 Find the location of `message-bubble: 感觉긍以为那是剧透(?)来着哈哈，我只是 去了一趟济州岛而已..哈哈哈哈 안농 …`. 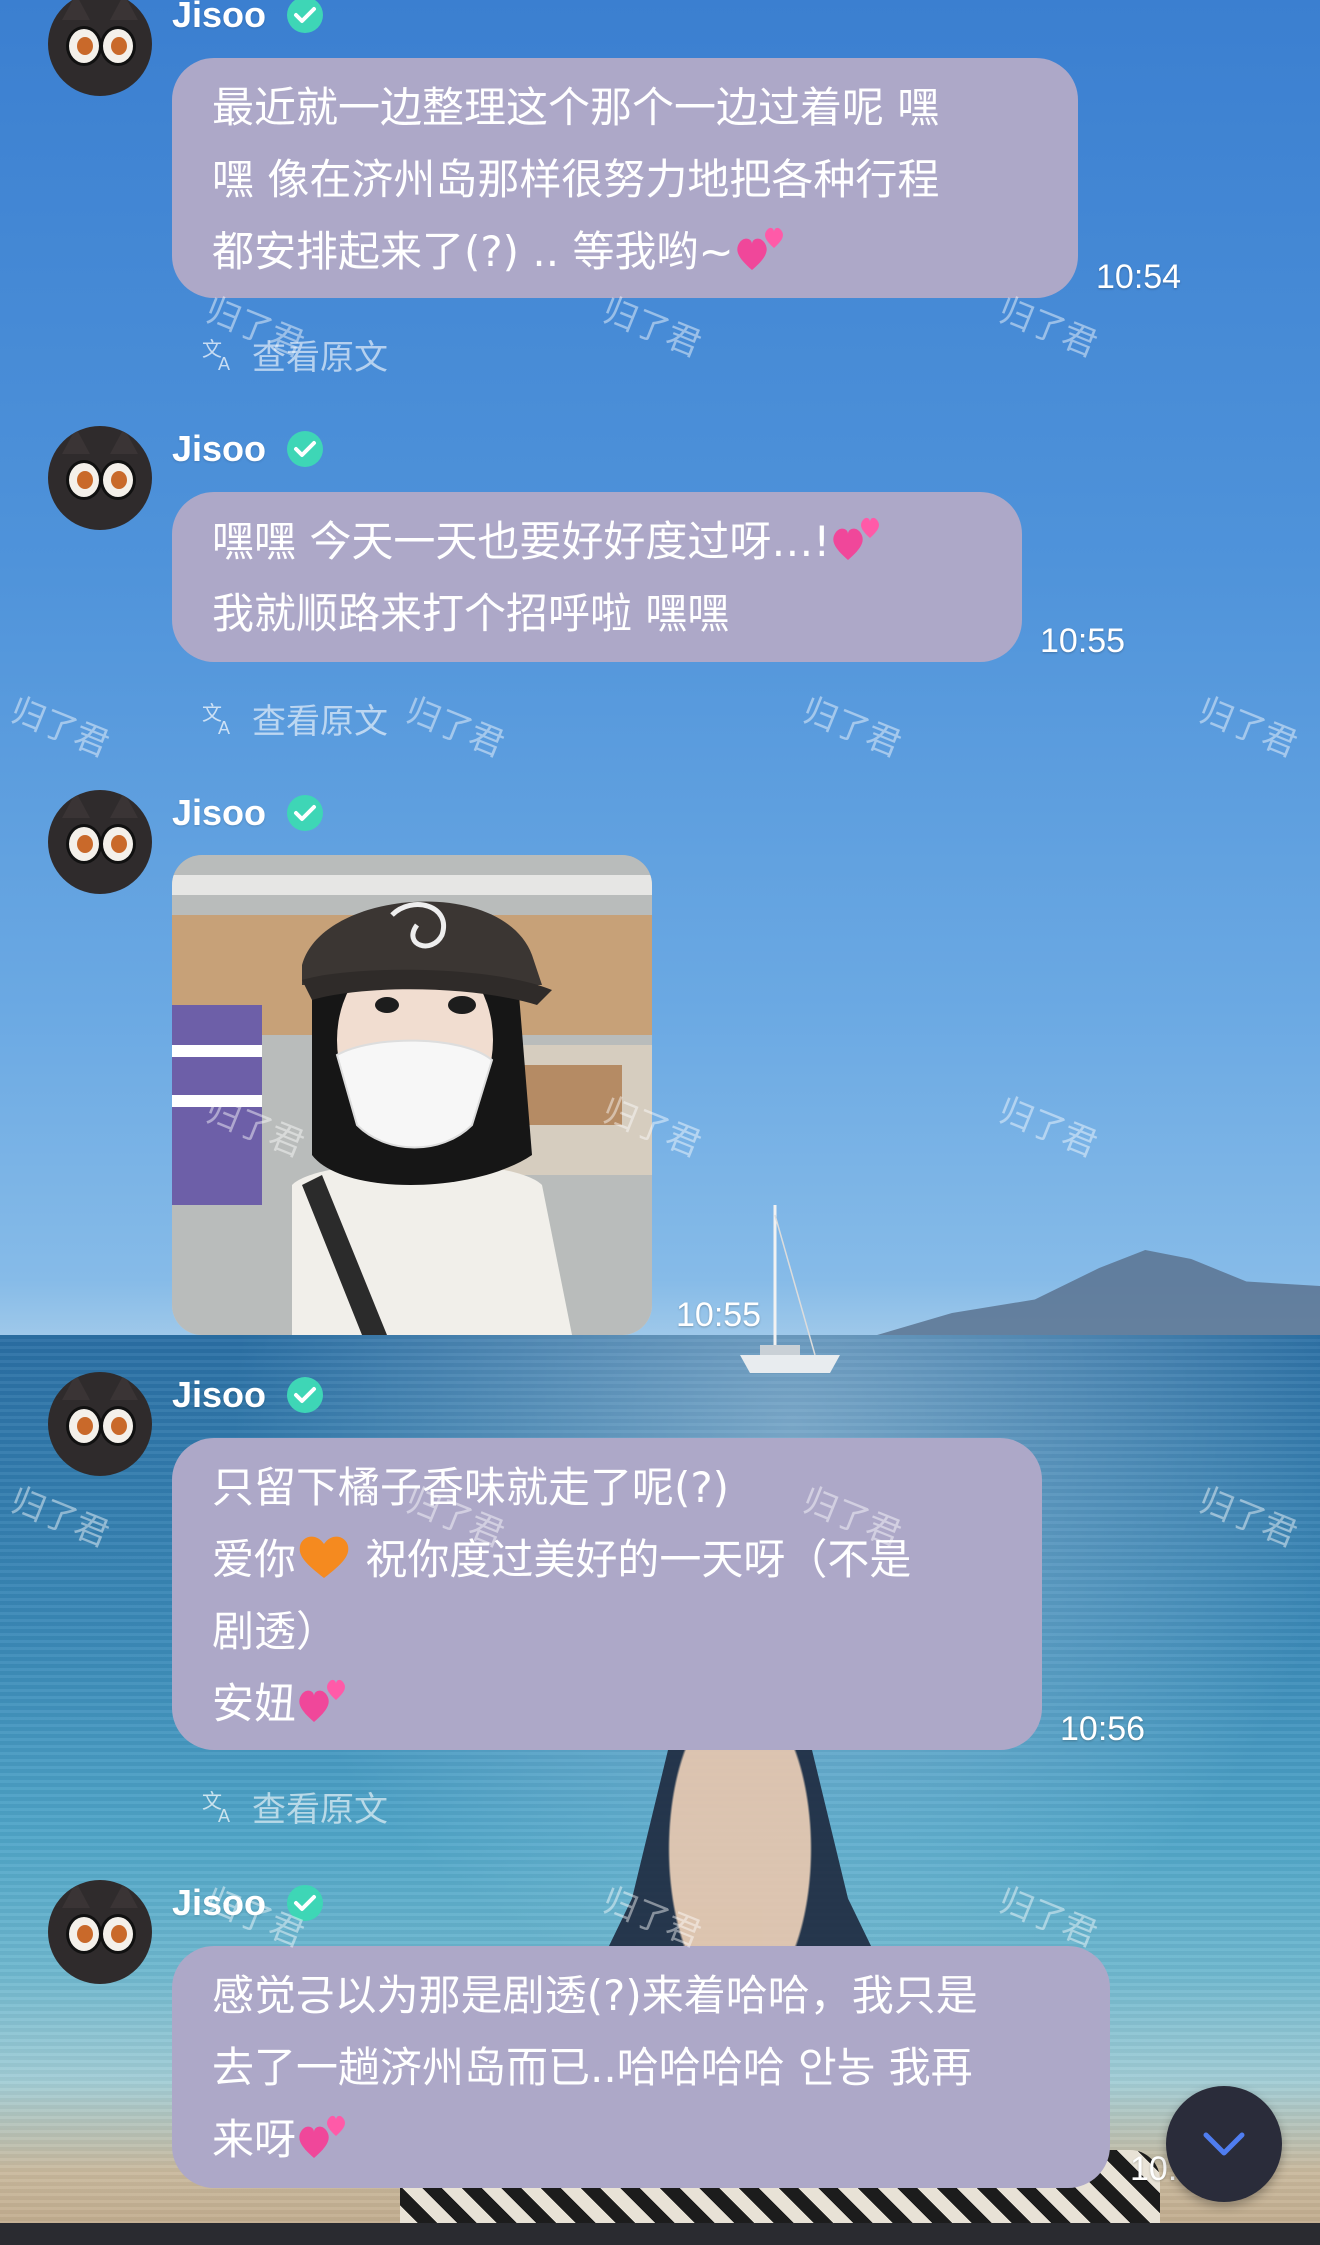

message-bubble: 感觉긍以为那是剧透(?)来着哈哈，我只是 去了一趟济州岛而已..哈哈哈哈 안농 … is located at coordinates (641, 2067).